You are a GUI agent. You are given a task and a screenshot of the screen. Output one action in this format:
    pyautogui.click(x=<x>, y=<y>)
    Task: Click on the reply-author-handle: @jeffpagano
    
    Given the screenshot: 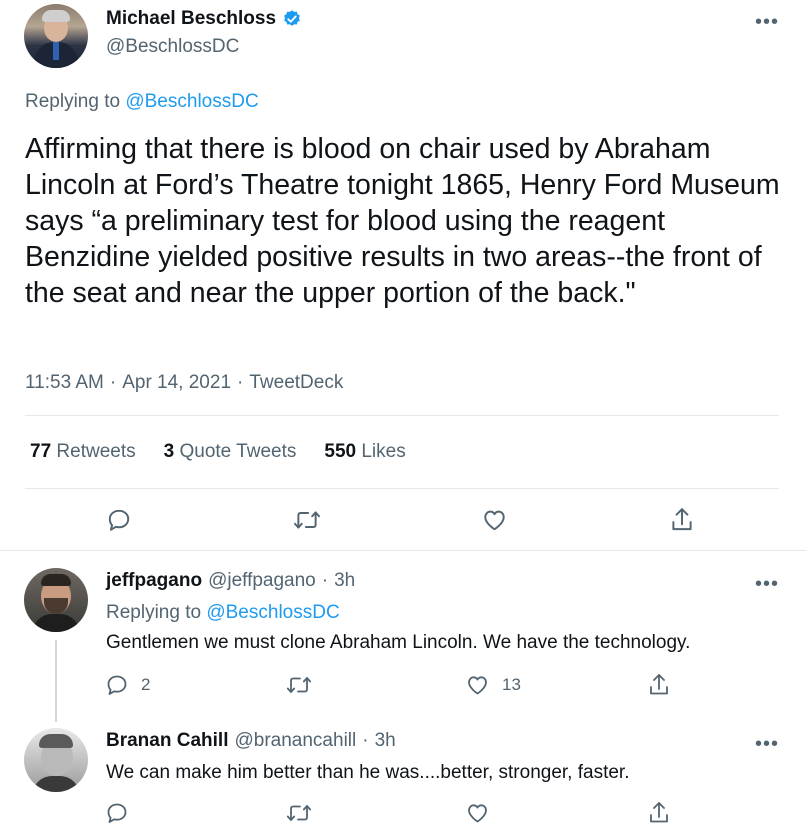 What is the action you would take?
    pyautogui.click(x=262, y=581)
    